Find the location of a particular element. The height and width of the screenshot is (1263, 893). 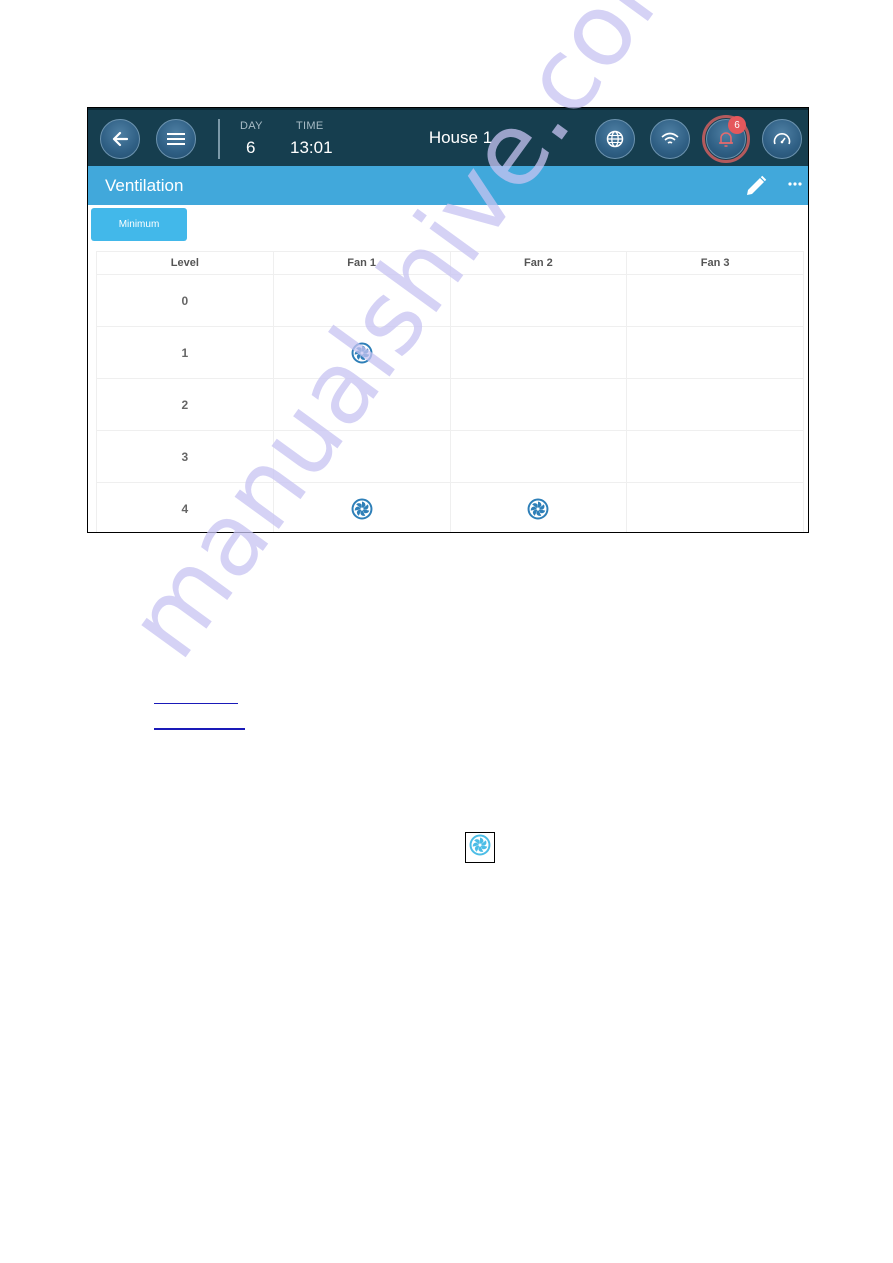

back-button is located at coordinates (120, 139).